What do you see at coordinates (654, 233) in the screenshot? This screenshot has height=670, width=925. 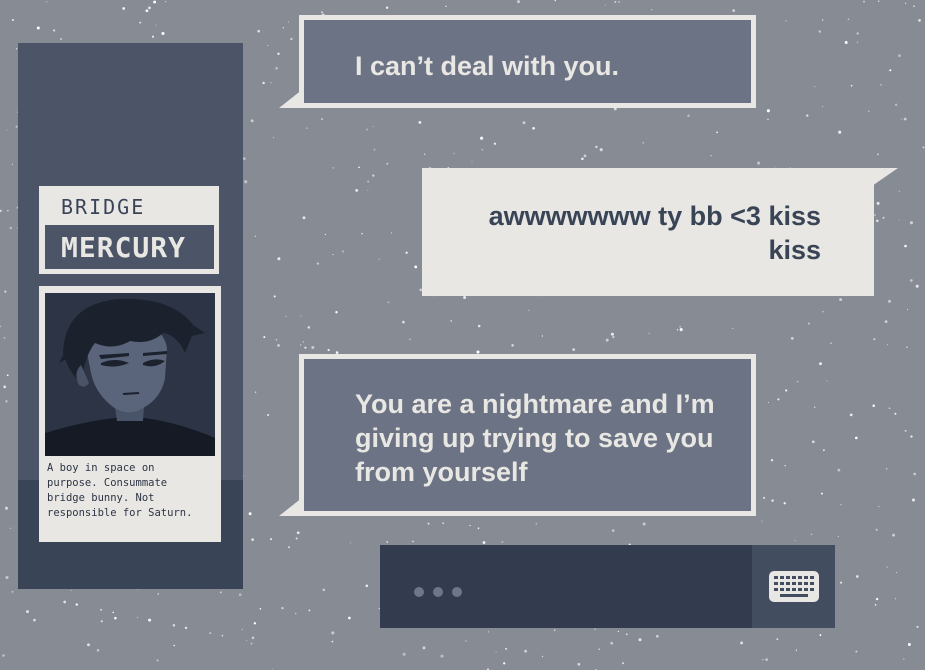 I see `player-message-text: awwwwwww ty bb <3 kiss kiss` at bounding box center [654, 233].